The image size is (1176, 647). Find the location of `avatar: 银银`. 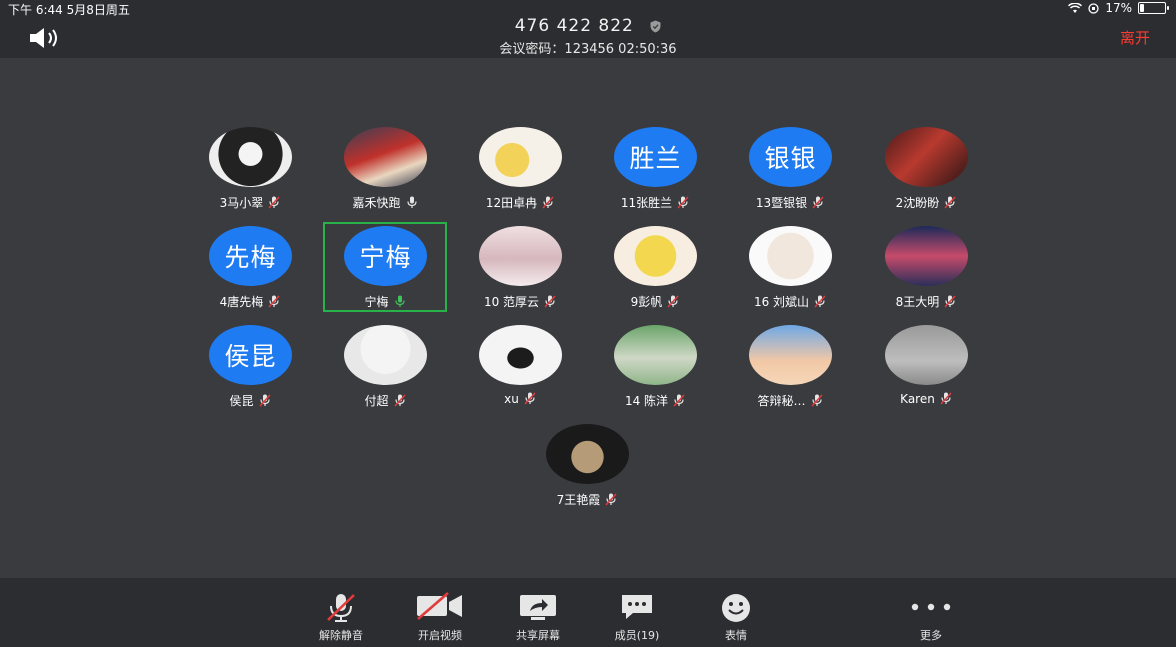

avatar: 银银 is located at coordinates (790, 157).